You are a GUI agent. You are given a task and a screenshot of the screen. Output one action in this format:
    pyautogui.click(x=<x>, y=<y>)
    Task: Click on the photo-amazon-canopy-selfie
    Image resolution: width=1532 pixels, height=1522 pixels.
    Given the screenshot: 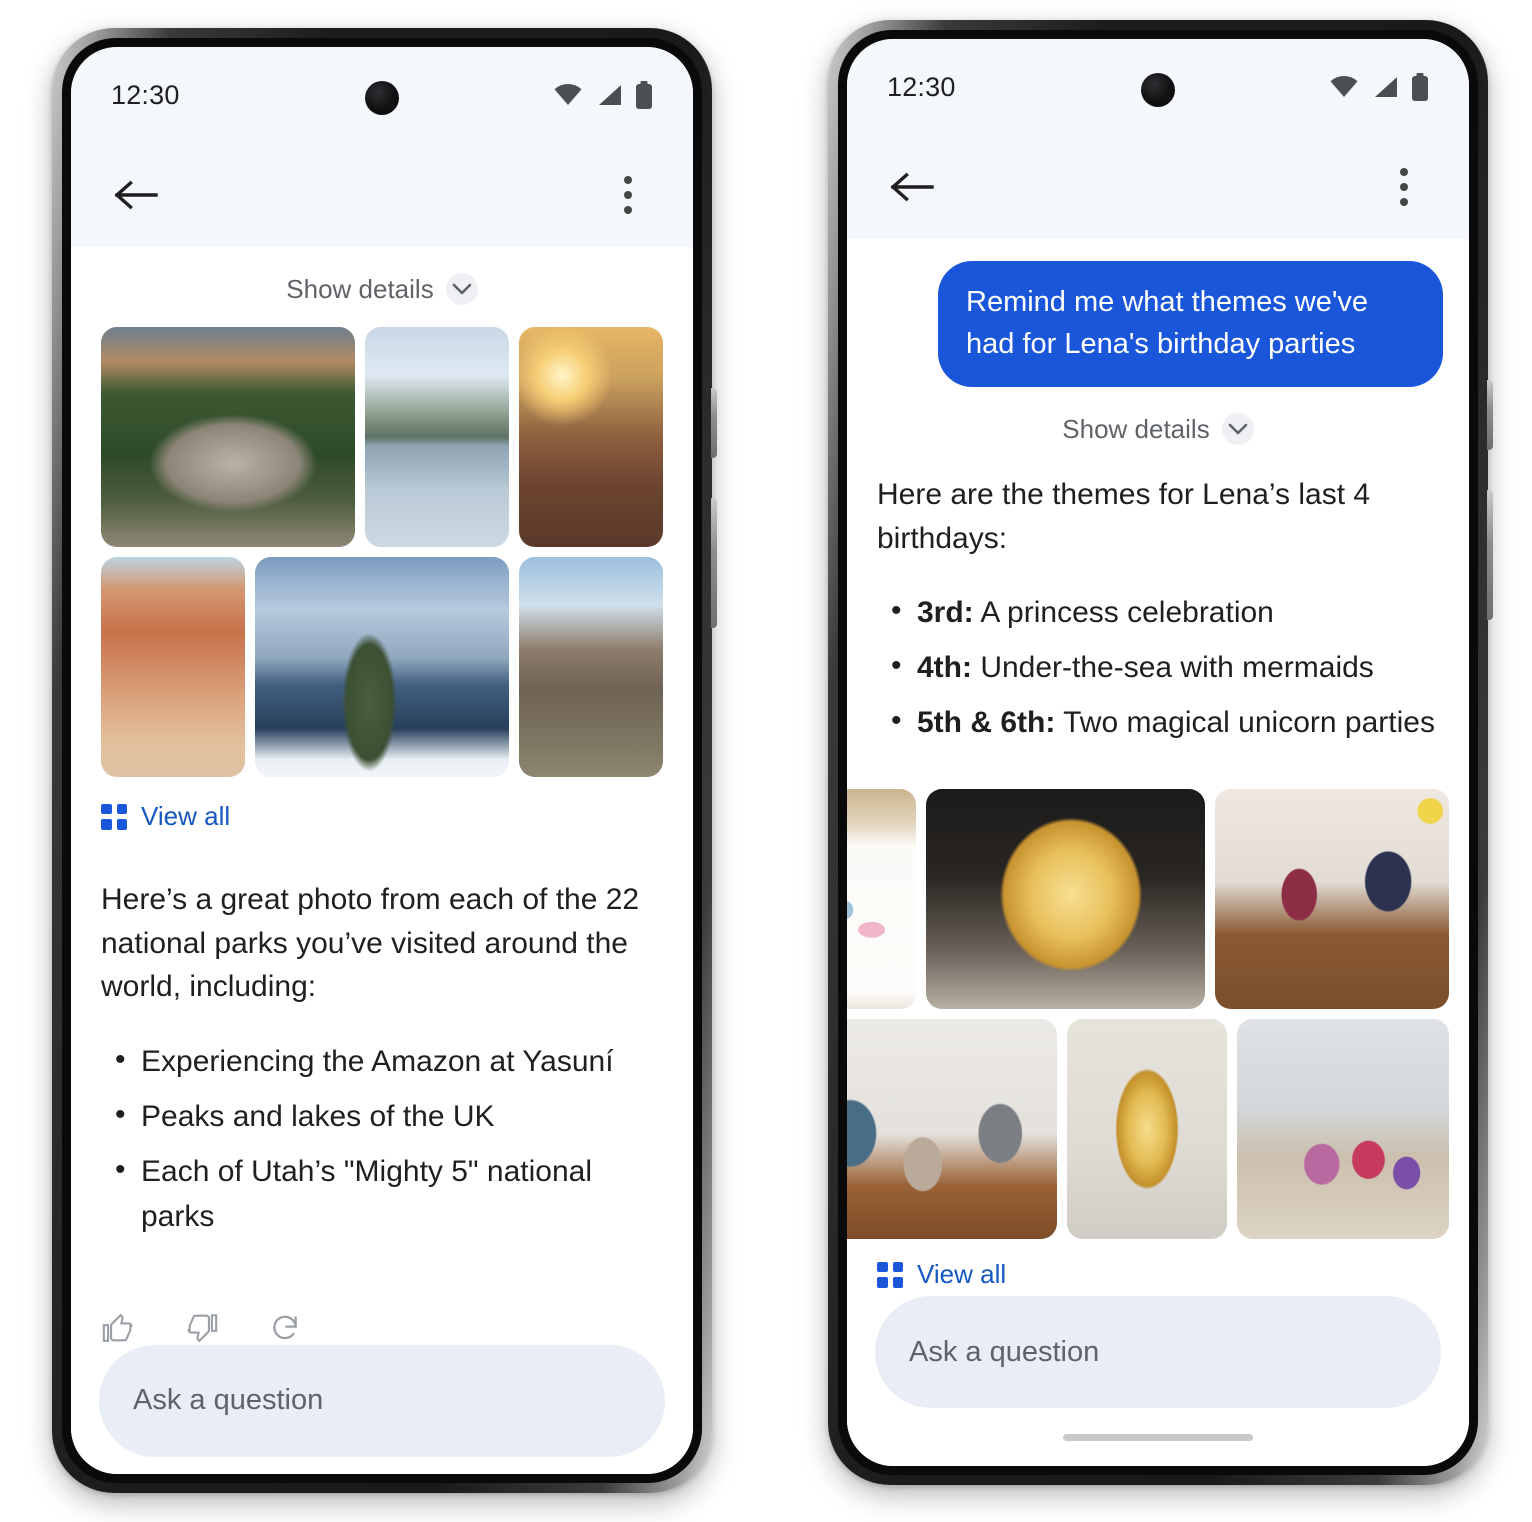 What is the action you would take?
    pyautogui.click(x=228, y=437)
    